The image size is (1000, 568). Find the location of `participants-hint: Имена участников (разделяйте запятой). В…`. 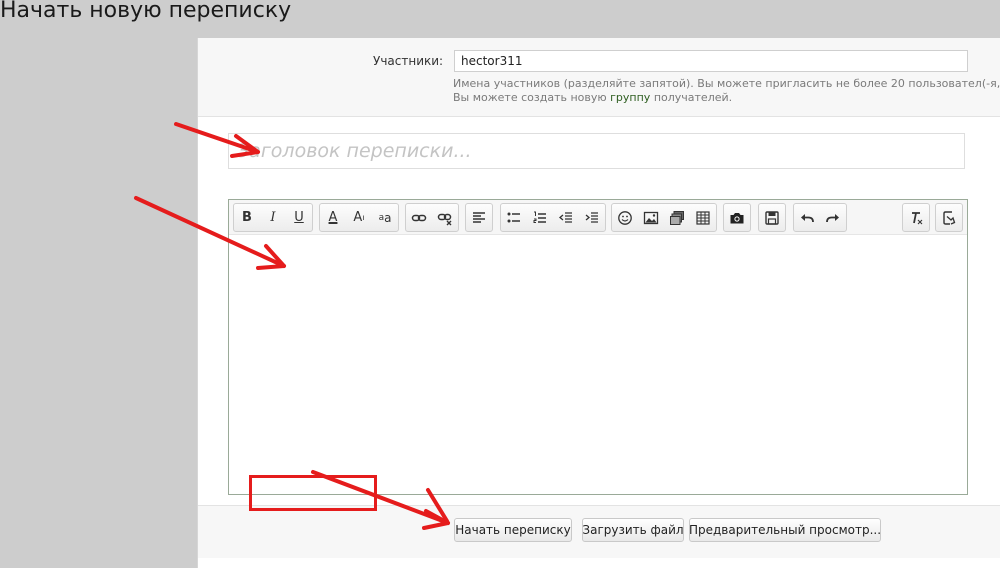

participants-hint: Имена участников (разделяйте запятой). В… is located at coordinates (726, 91).